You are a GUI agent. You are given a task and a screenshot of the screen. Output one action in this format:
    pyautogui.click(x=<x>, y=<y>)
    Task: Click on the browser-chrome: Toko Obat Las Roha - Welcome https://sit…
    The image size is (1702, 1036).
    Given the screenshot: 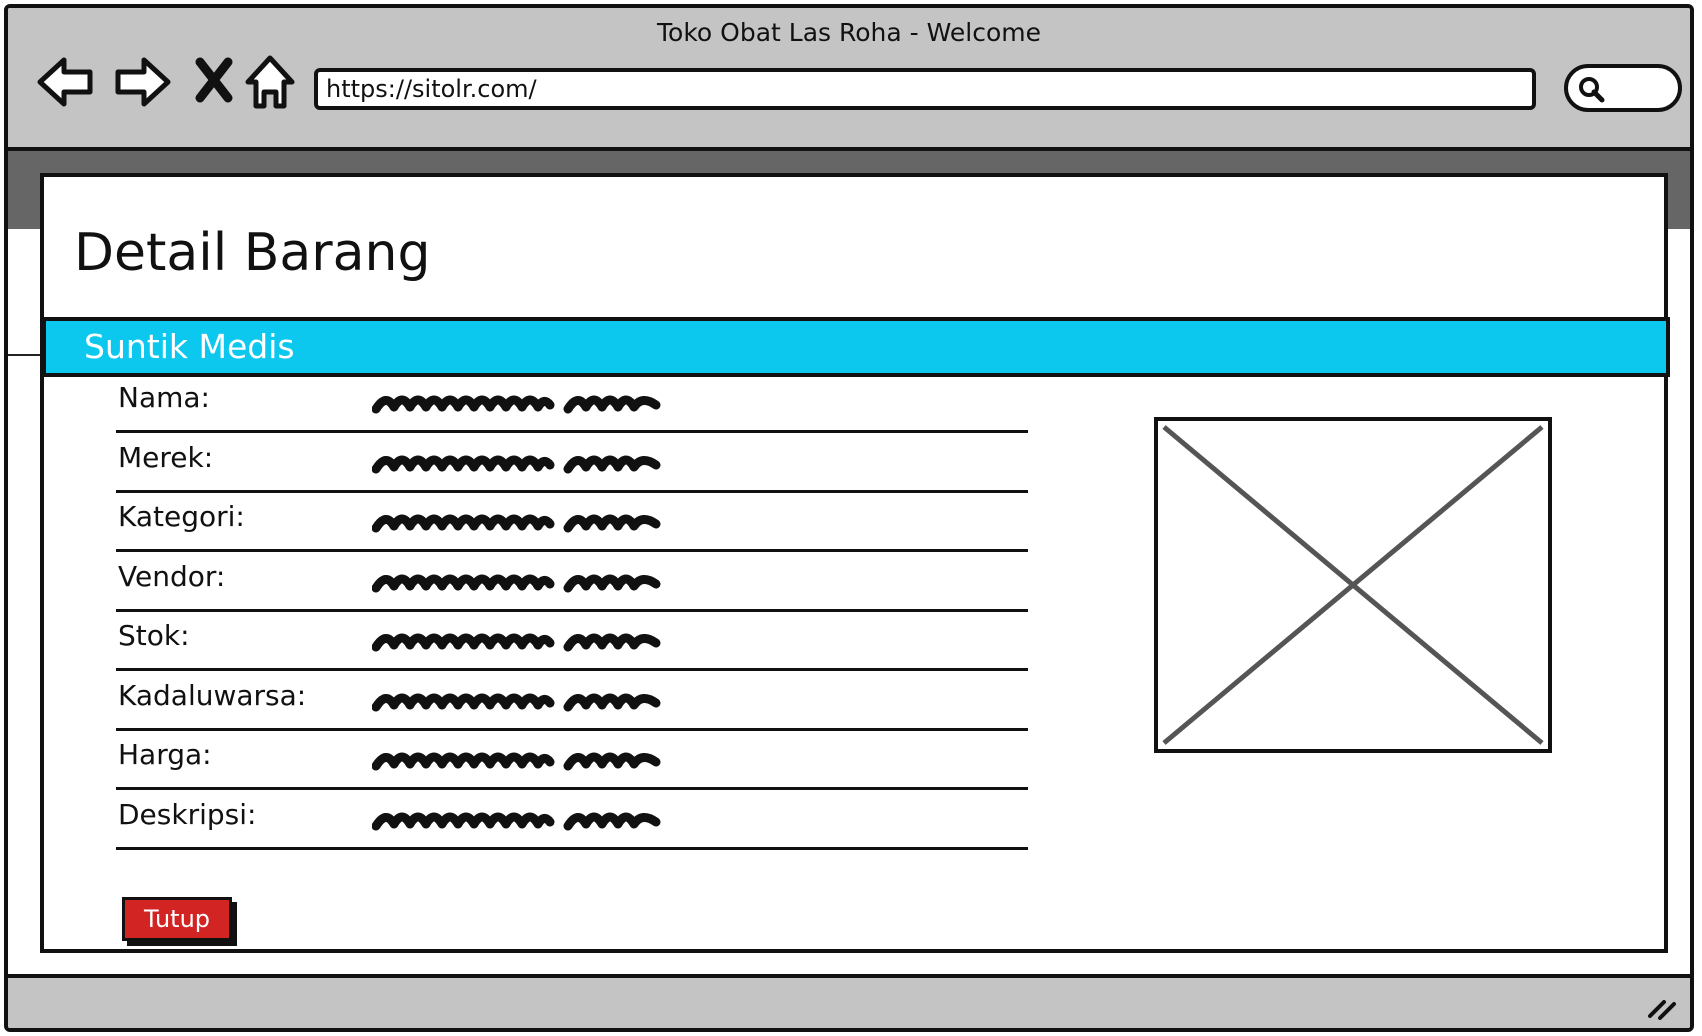 What is the action you would take?
    pyautogui.click(x=849, y=79)
    